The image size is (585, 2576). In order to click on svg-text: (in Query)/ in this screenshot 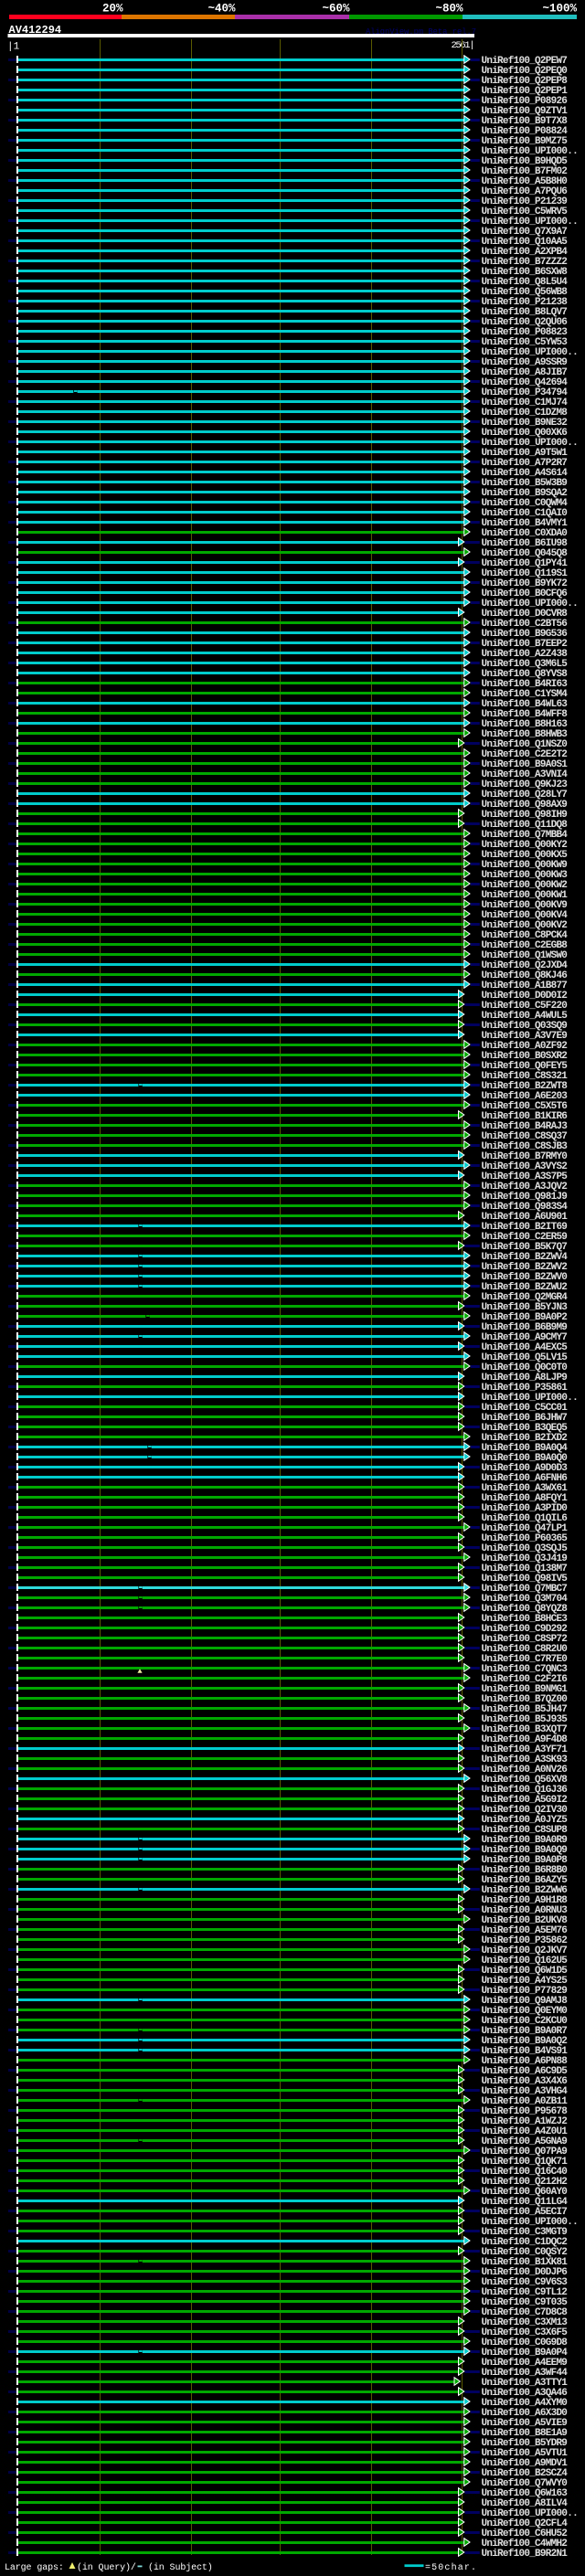, I will do `click(107, 2567)`.